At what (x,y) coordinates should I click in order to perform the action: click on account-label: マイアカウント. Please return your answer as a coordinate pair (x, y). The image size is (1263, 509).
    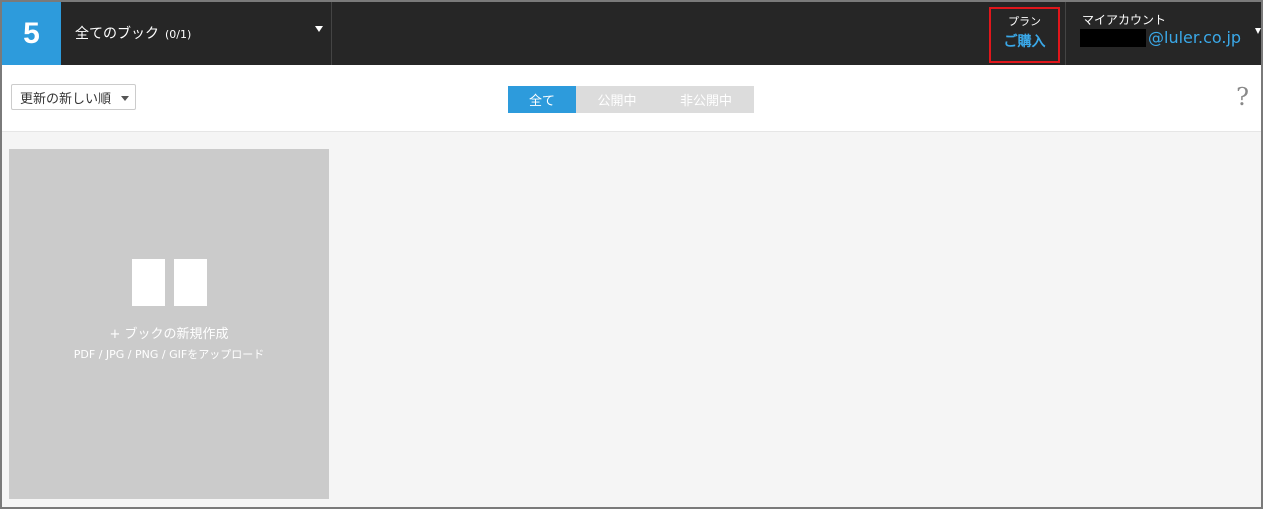
    Looking at the image, I should click on (1124, 20).